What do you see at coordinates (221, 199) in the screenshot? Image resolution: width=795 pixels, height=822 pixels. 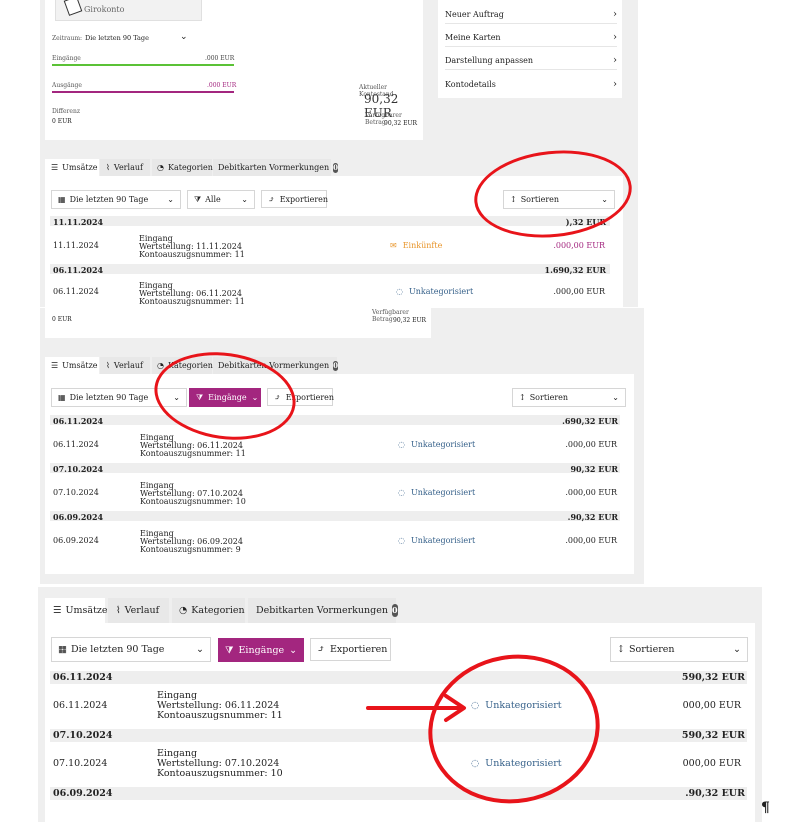 I see `filter-dropdown: ⧩ Alle ⌄` at bounding box center [221, 199].